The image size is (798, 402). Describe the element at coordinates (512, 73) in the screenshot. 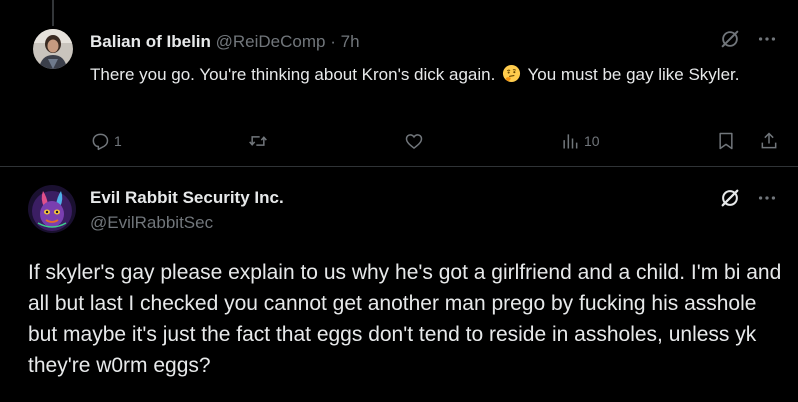

I see `thinking-face-emoji-icon` at that location.